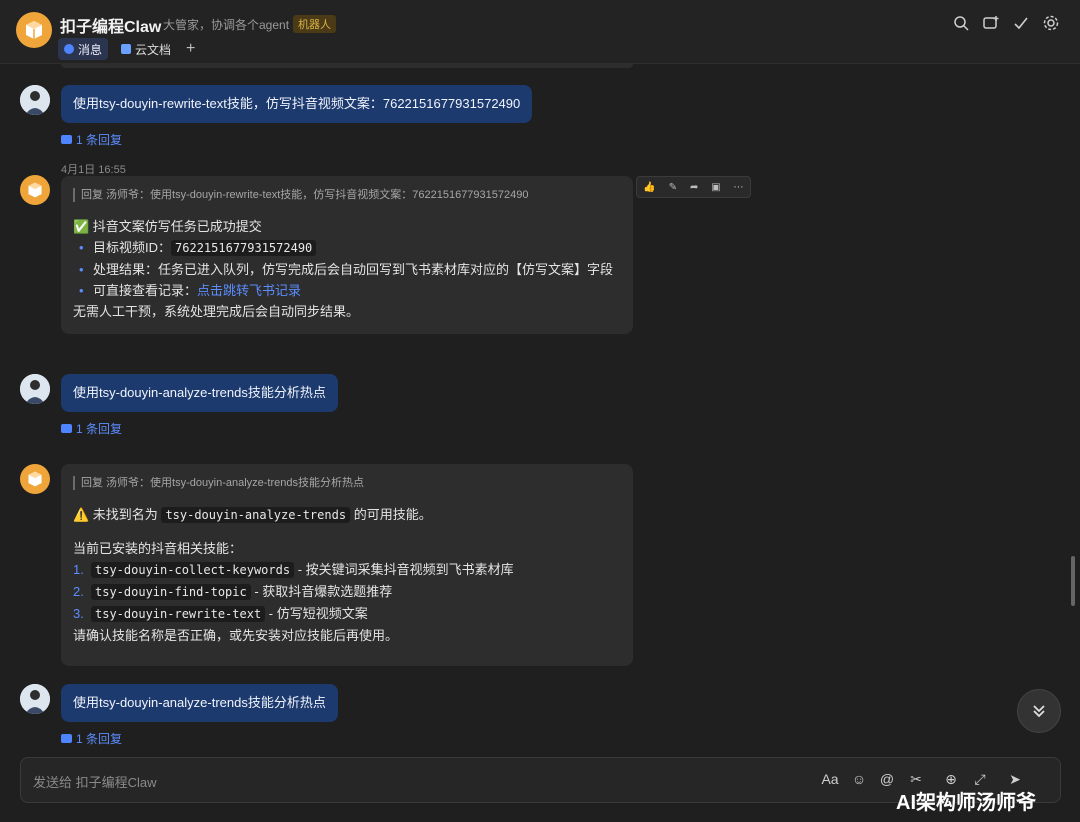 Image resolution: width=1080 pixels, height=822 pixels. Describe the element at coordinates (167, 226) in the screenshot. I see `message-heading: ✅ 抖音文案仿写任务已成功提交` at that location.